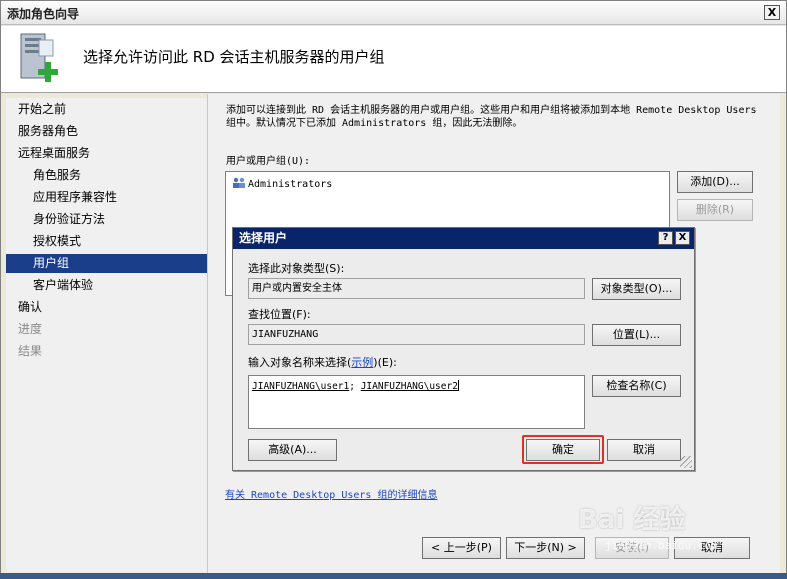 This screenshot has width=787, height=579. What do you see at coordinates (682, 238) in the screenshot?
I see `dialog-close-button: X` at bounding box center [682, 238].